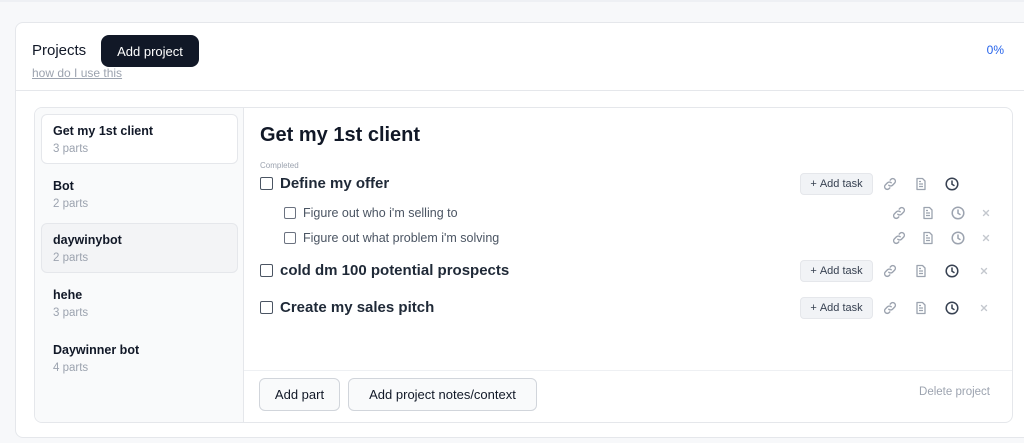  I want to click on add-notes-button: Add project notes/context, so click(442, 394).